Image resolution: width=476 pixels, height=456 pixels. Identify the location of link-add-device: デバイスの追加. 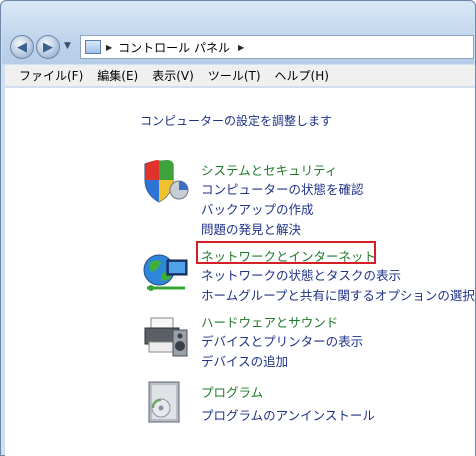
(244, 360).